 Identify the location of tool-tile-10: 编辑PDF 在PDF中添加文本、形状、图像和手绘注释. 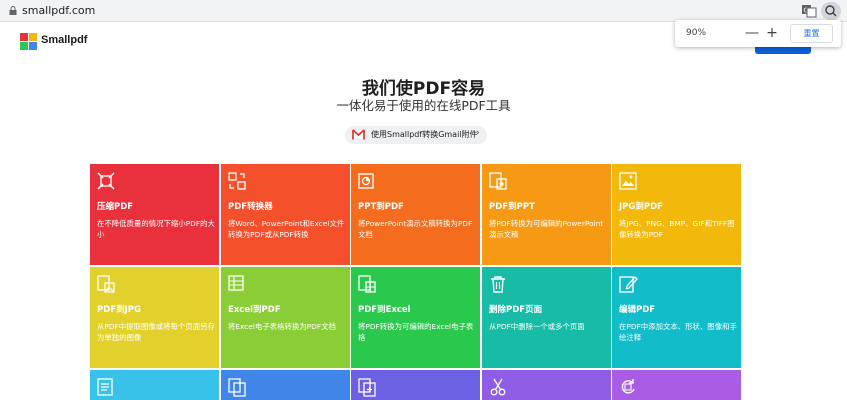
(676, 317).